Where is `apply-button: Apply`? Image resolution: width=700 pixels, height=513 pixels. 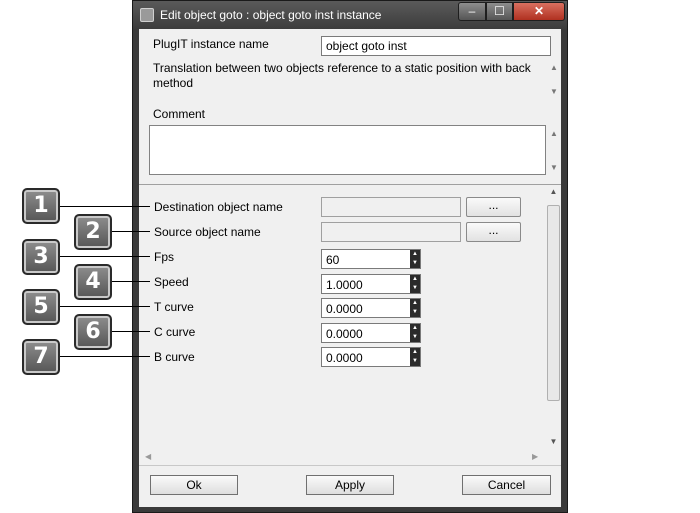
apply-button: Apply is located at coordinates (350, 485).